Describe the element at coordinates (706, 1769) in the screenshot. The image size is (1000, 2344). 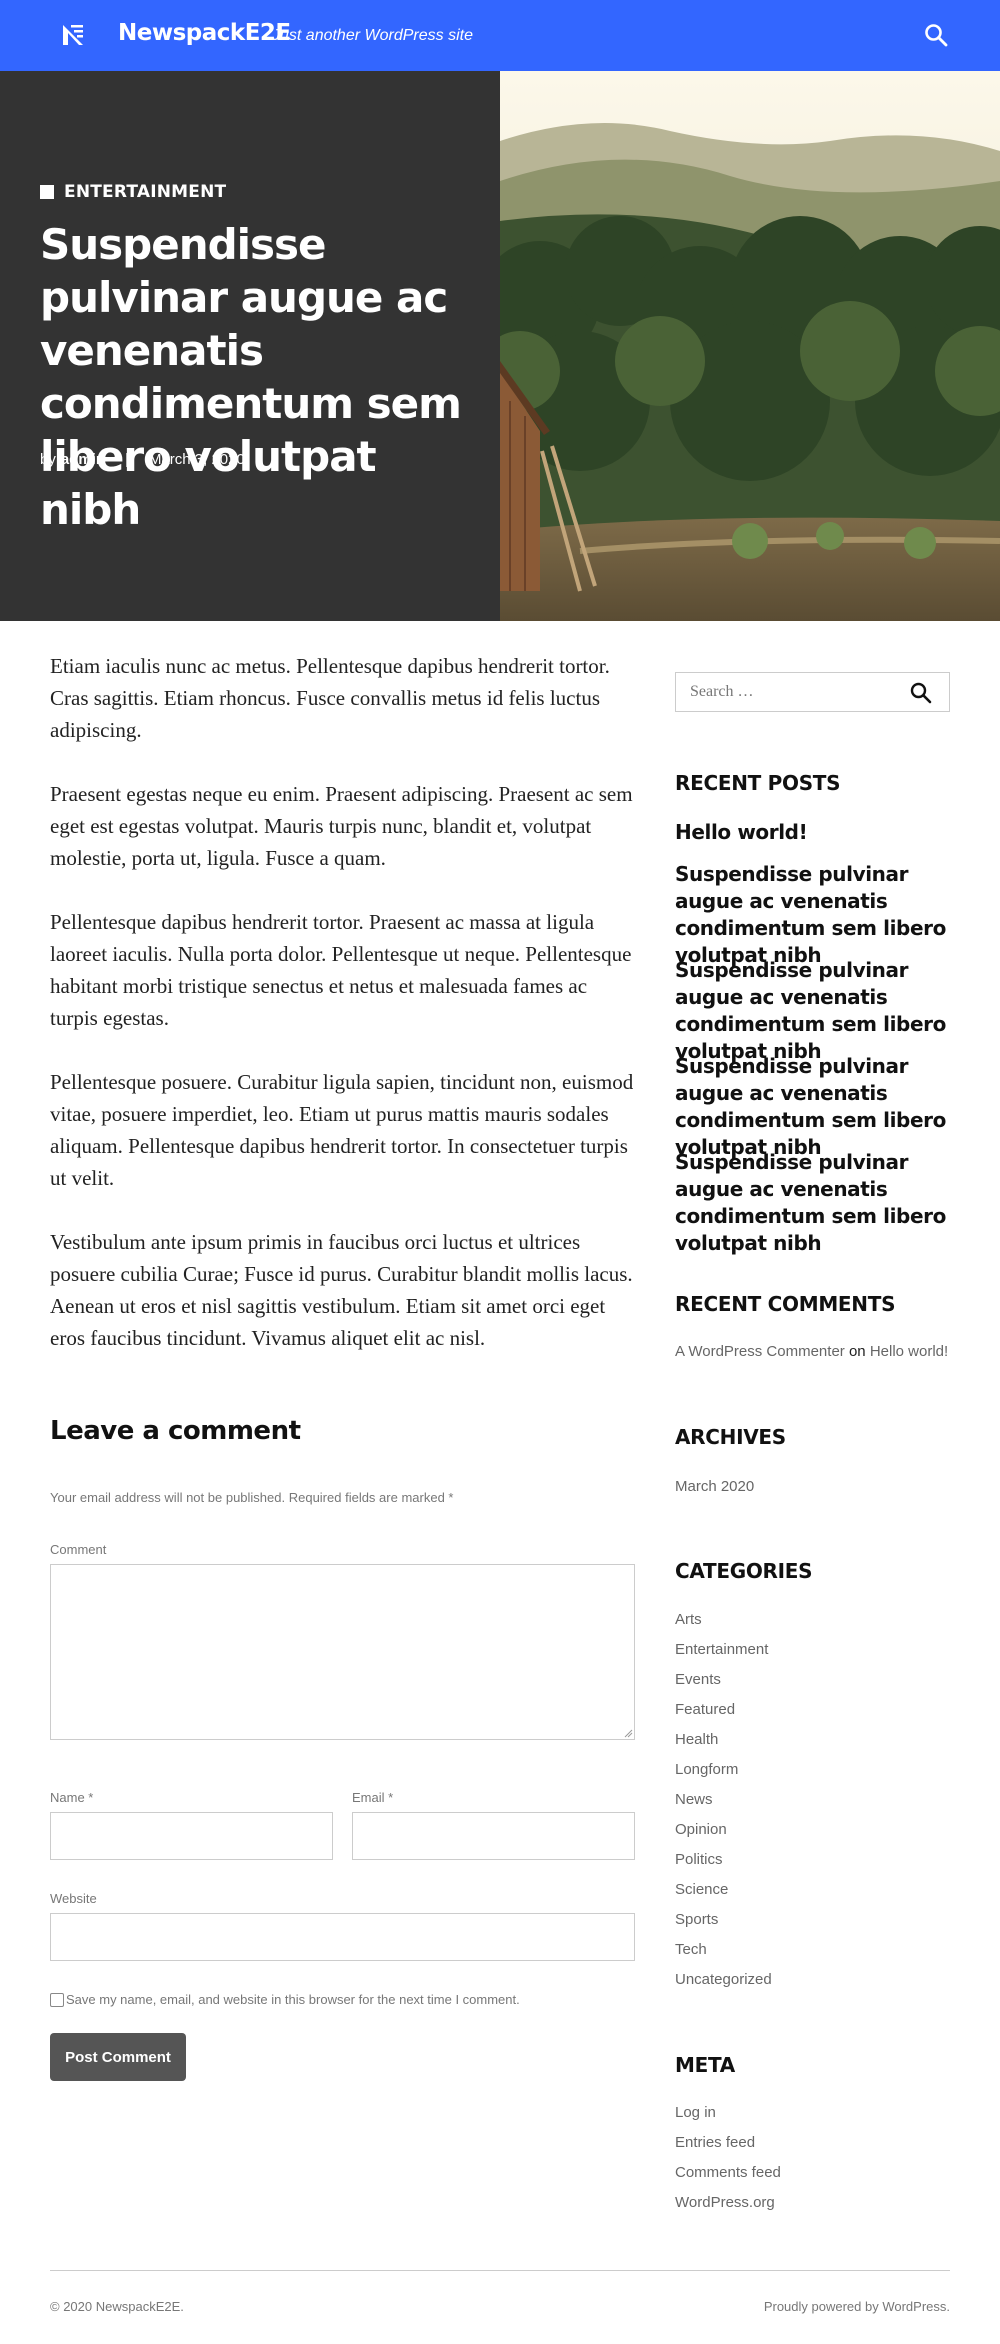
I see `category-link-longform: Longform` at that location.